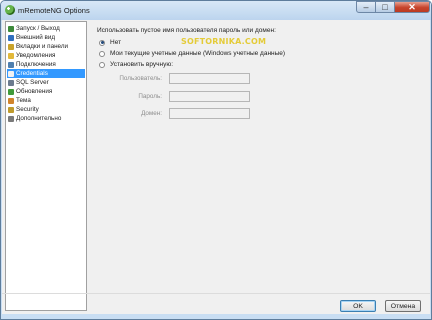  What do you see at coordinates (36, 37) in the screenshot?
I see `sidebar-item-label: Внешний вид` at bounding box center [36, 37].